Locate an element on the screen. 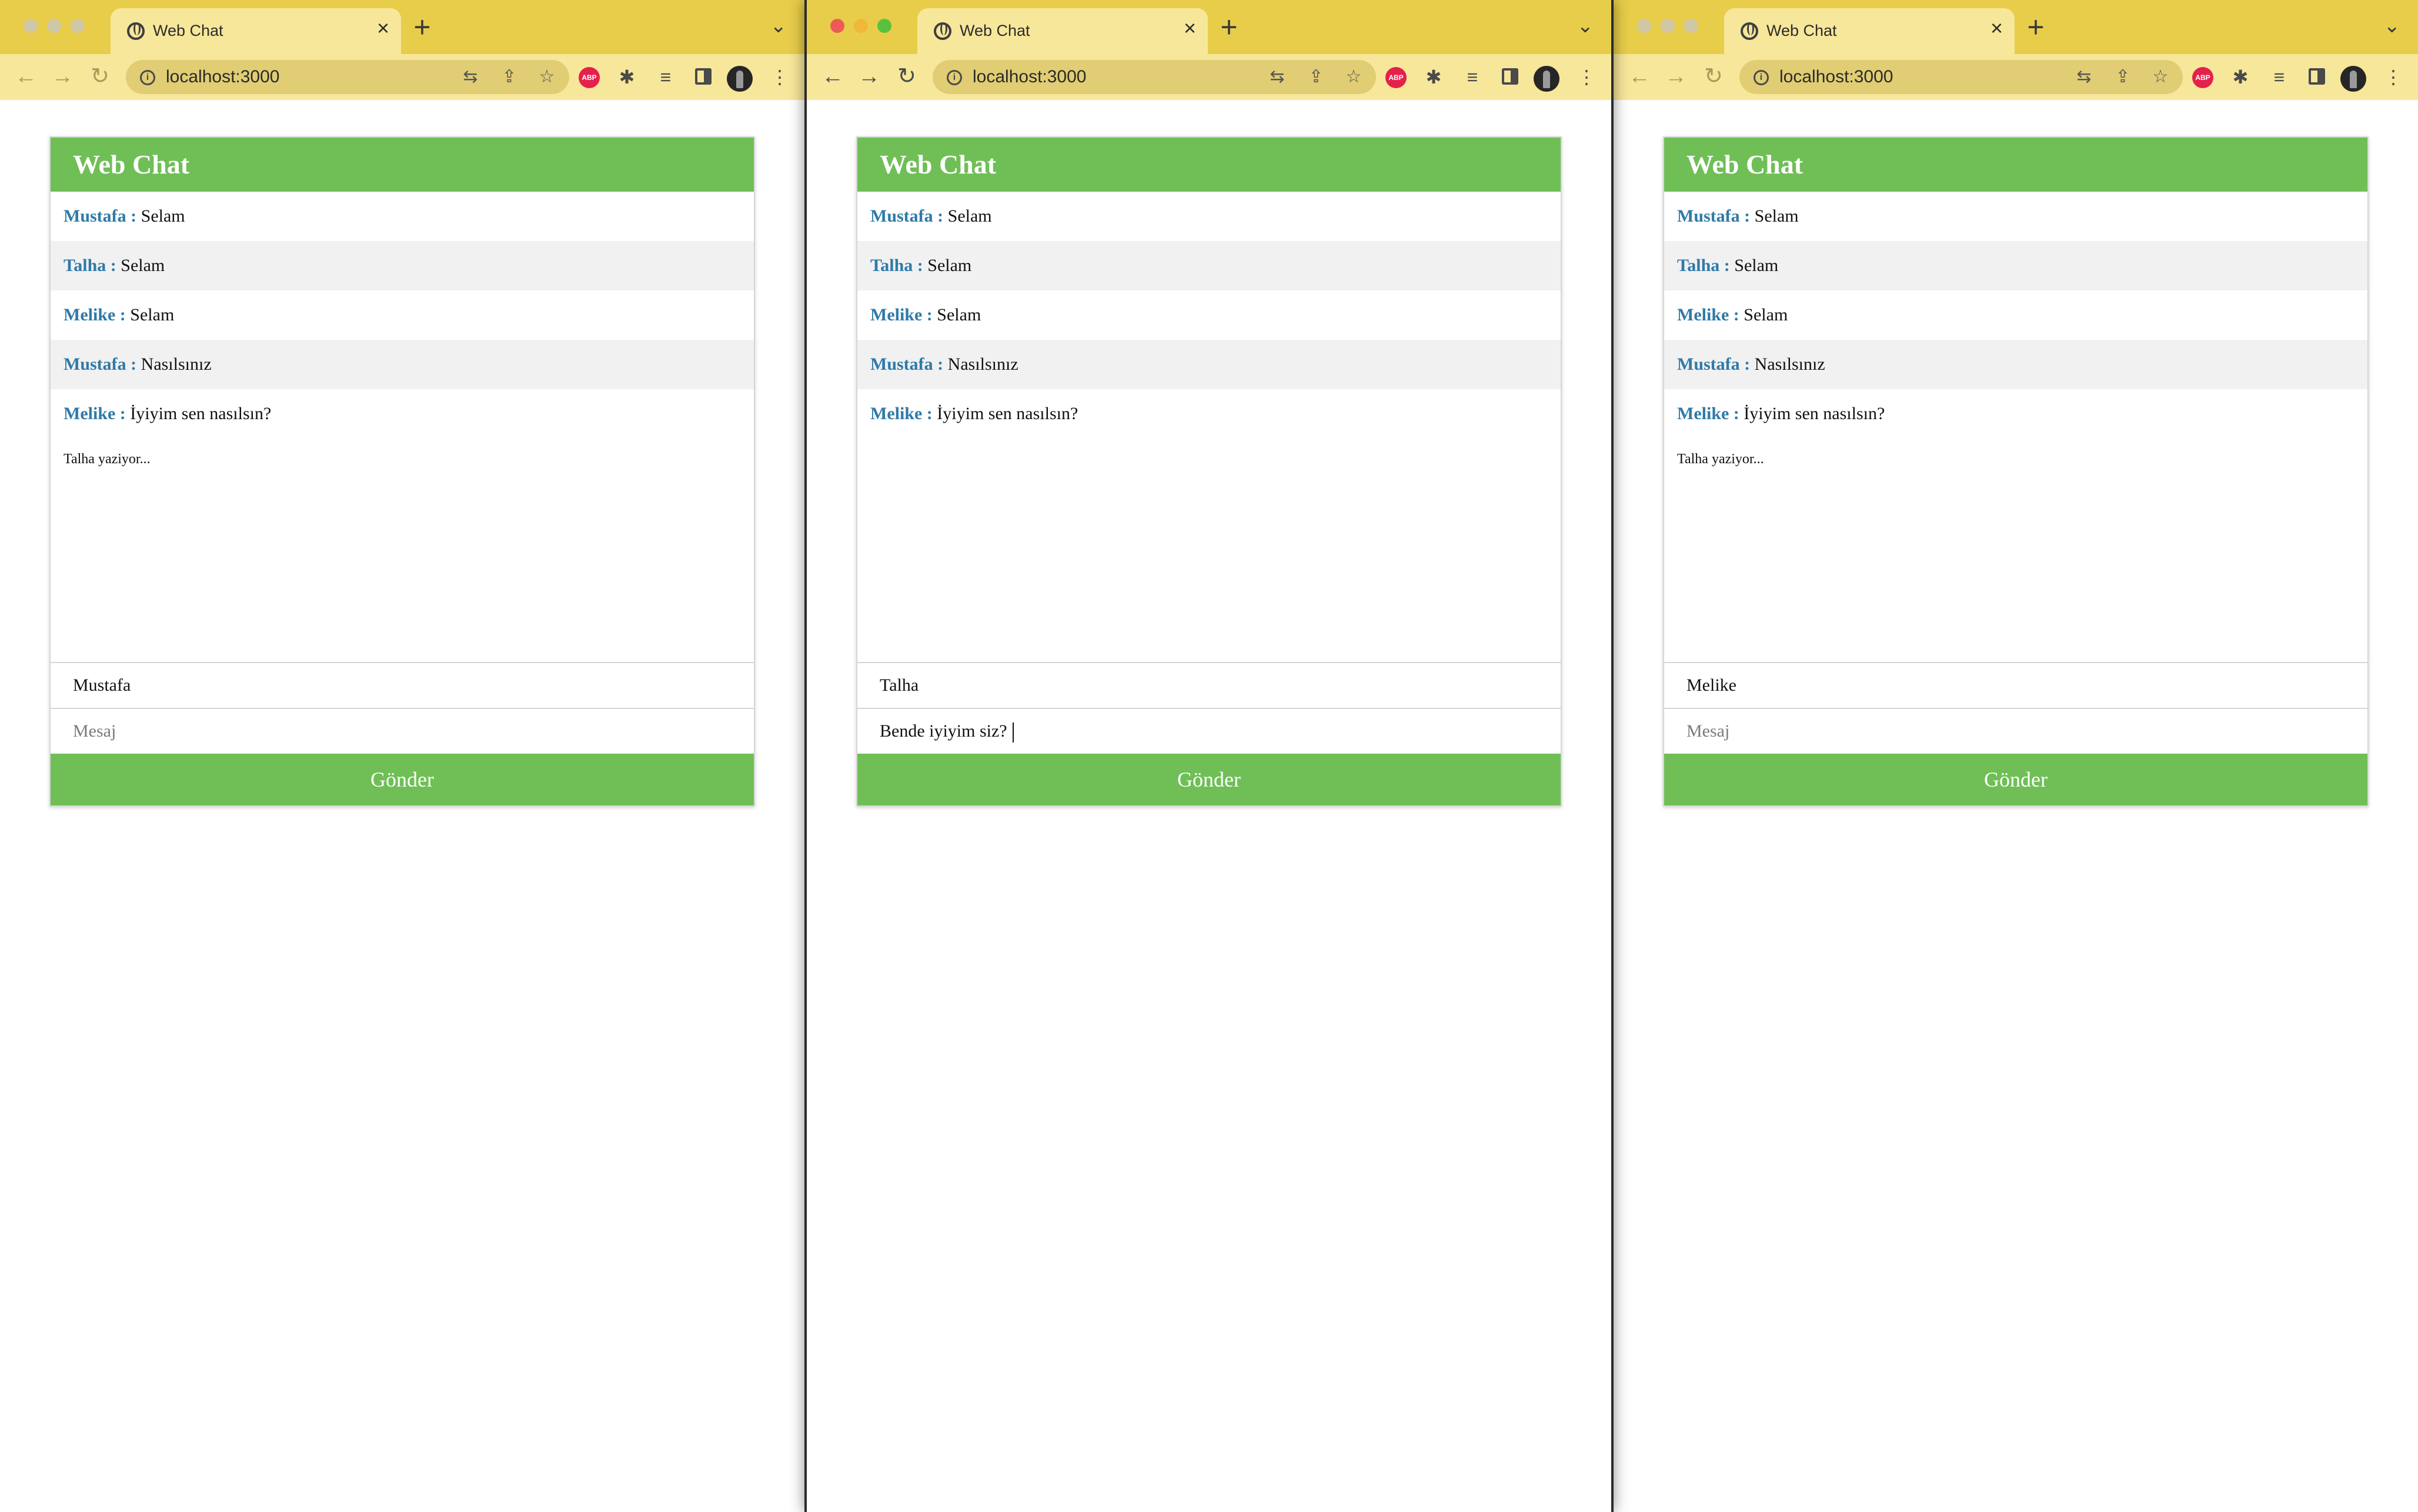  browser-toolbar: ← → ↻ i localhost:3000 ⇆ ⇪ ☆ ABP ✱ ≡ ⋮ is located at coordinates (1209, 77).